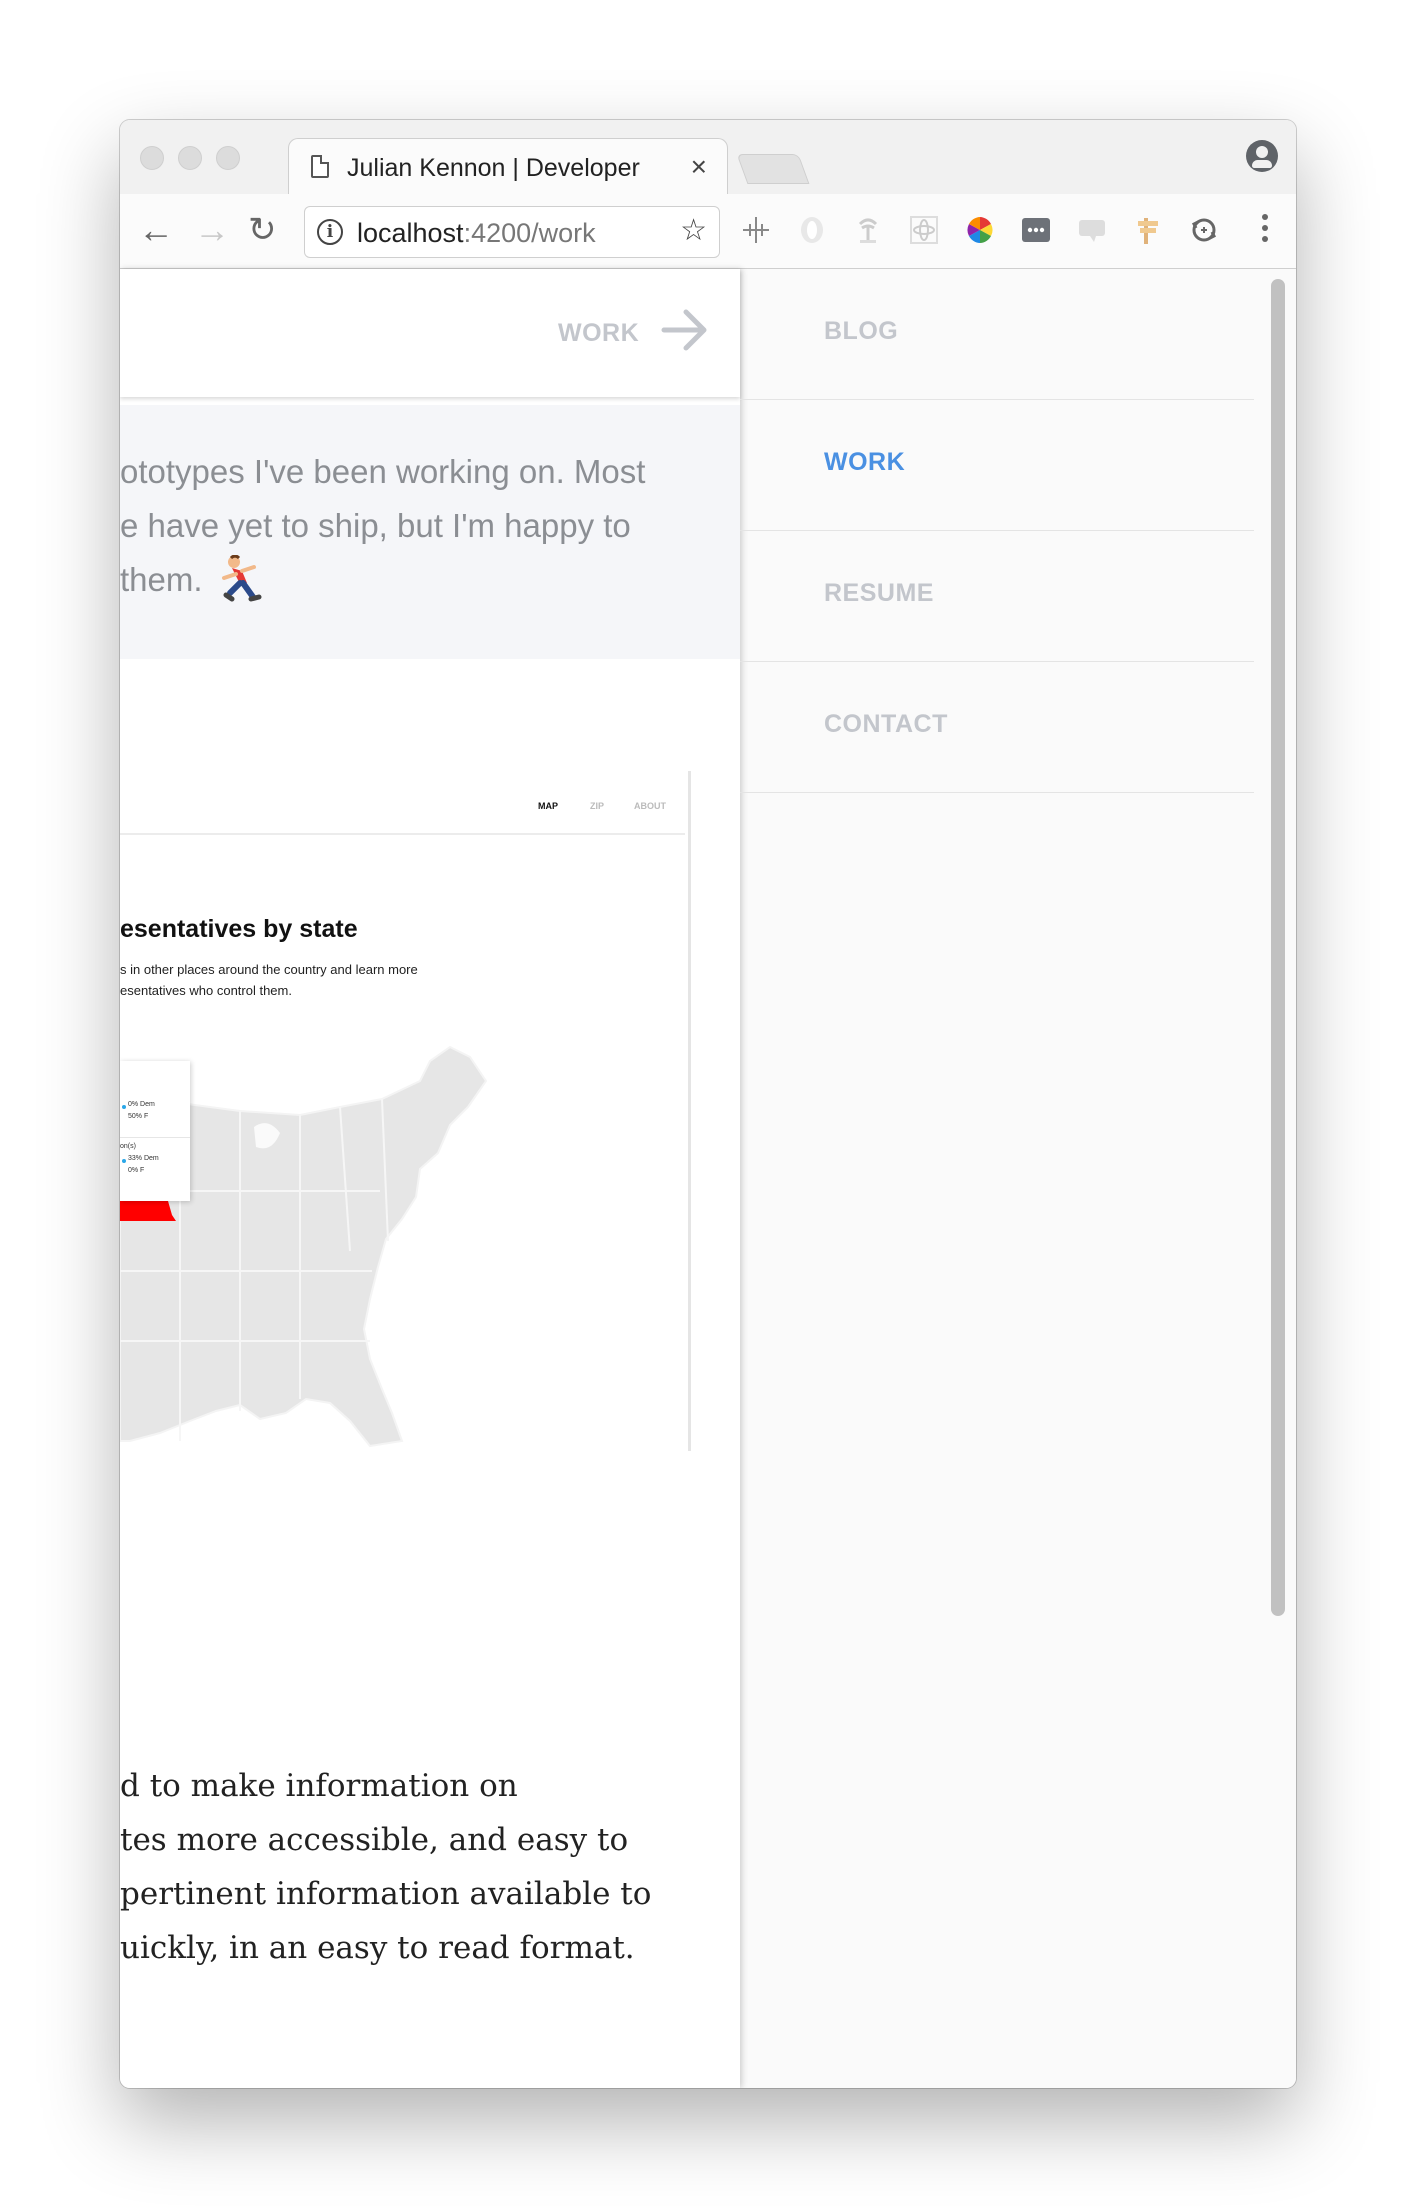  Describe the element at coordinates (262, 230) in the screenshot. I see `reload-icon: ↻` at that location.